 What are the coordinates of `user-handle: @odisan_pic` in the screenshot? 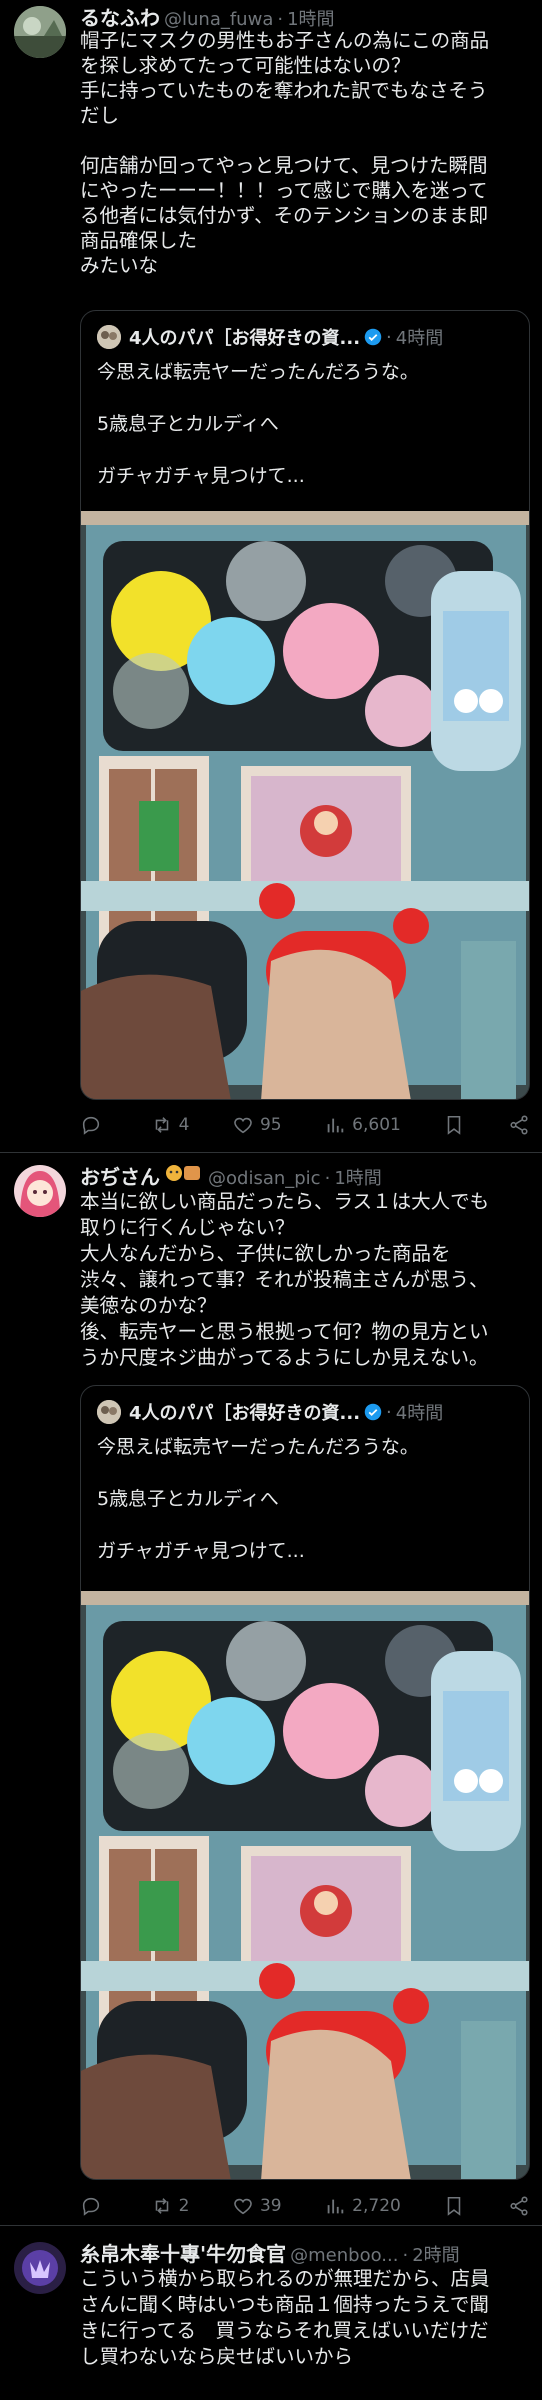 It's located at (264, 1178).